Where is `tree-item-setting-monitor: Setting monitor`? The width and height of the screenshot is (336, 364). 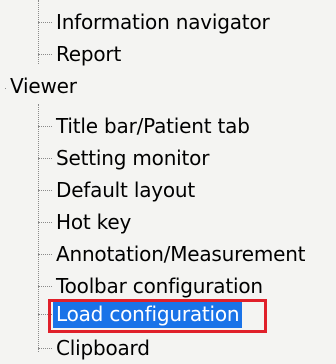 tree-item-setting-monitor: Setting monitor is located at coordinates (168, 158).